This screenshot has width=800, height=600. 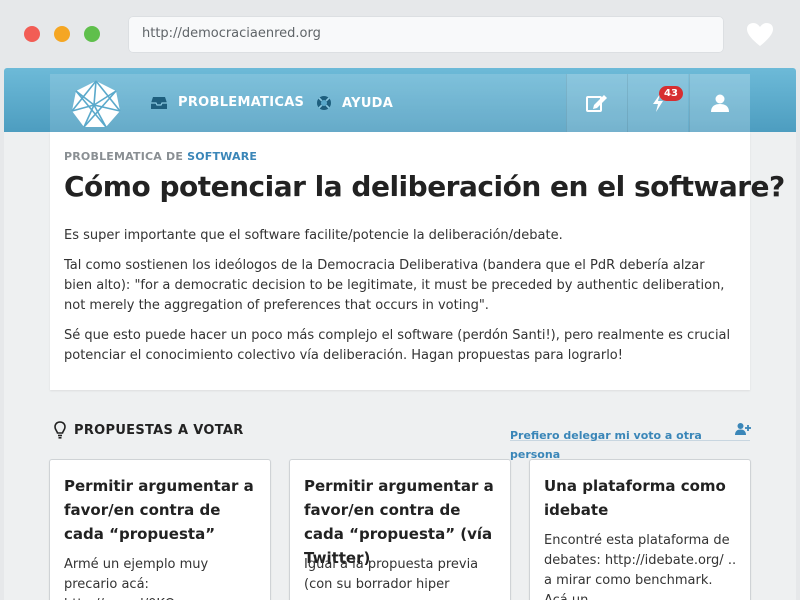 What do you see at coordinates (60, 430) in the screenshot?
I see `lightbulb-icon` at bounding box center [60, 430].